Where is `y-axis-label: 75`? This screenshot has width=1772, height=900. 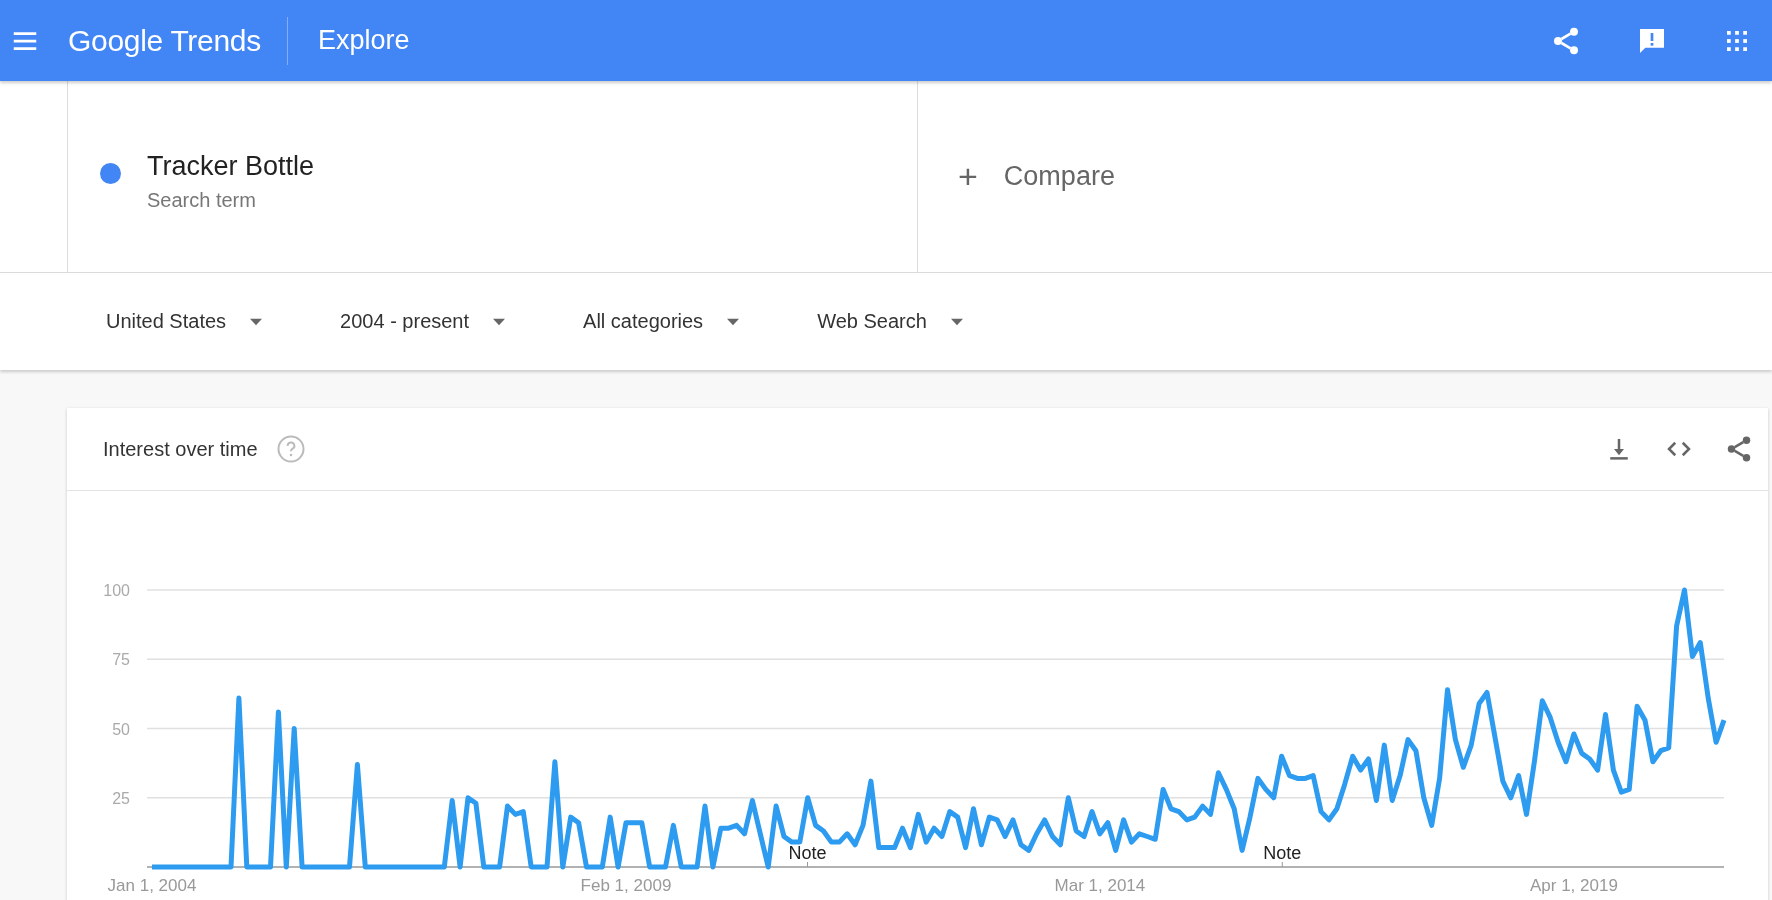 y-axis-label: 75 is located at coordinates (121, 660).